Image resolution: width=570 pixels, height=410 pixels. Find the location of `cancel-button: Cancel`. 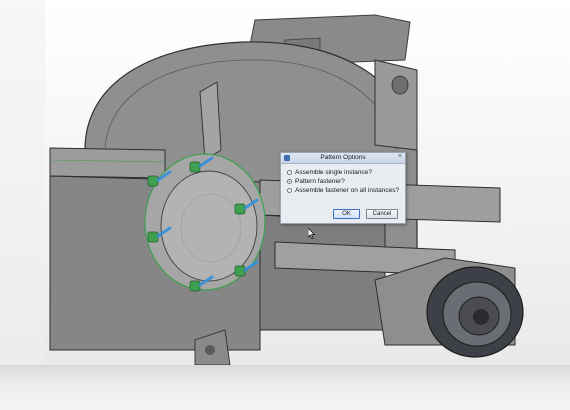

cancel-button: Cancel is located at coordinates (382, 214).